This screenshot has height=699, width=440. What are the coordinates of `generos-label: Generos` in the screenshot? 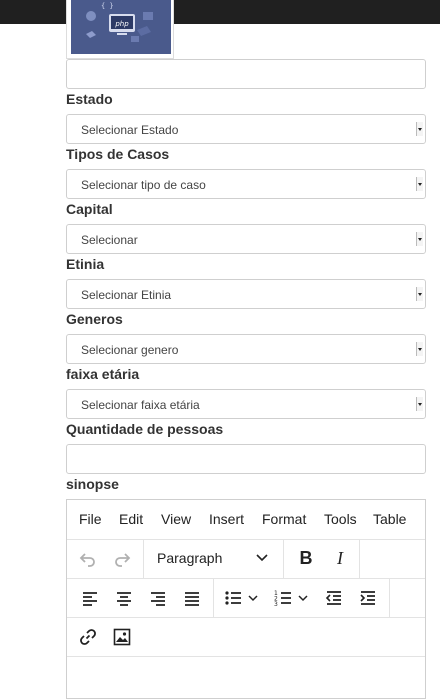 It's located at (94, 319).